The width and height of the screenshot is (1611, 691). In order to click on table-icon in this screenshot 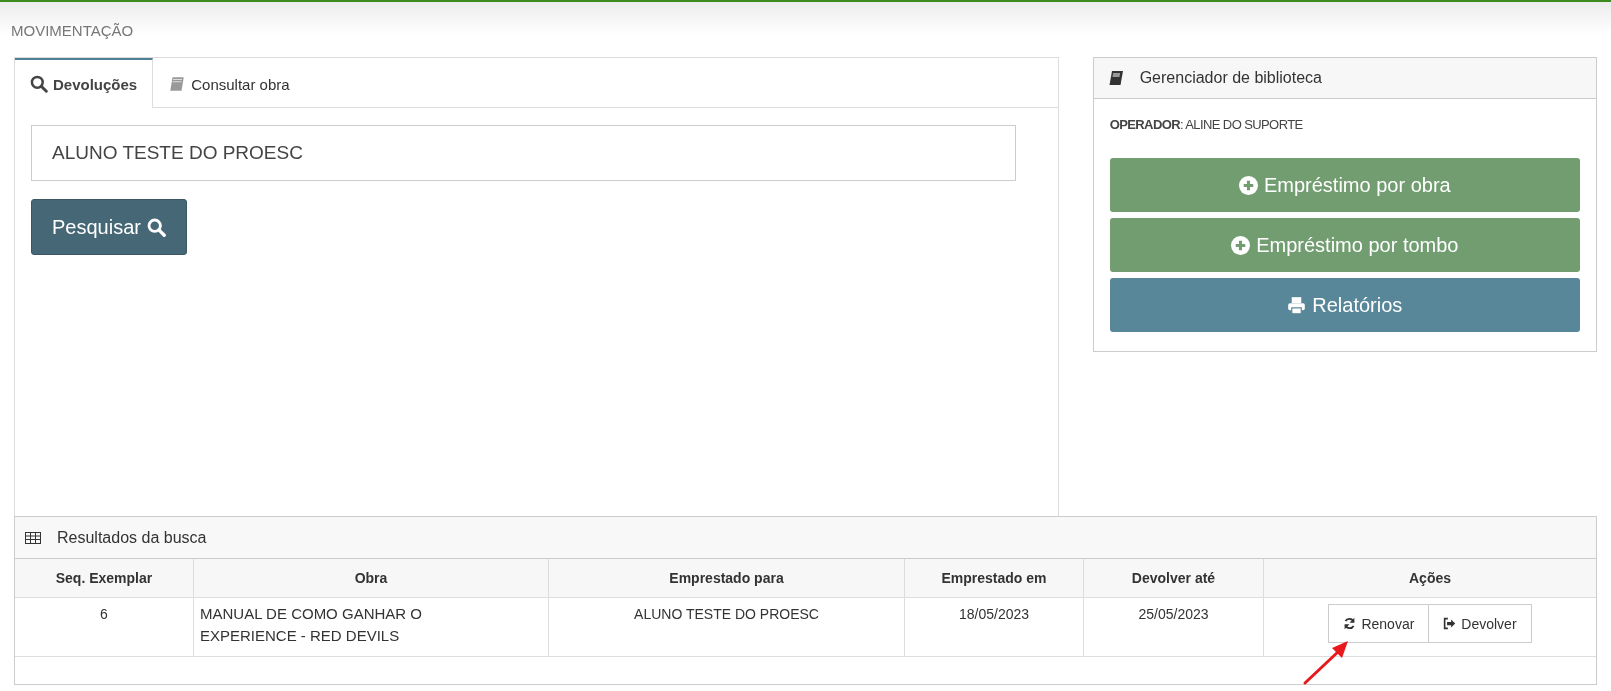, I will do `click(33, 537)`.